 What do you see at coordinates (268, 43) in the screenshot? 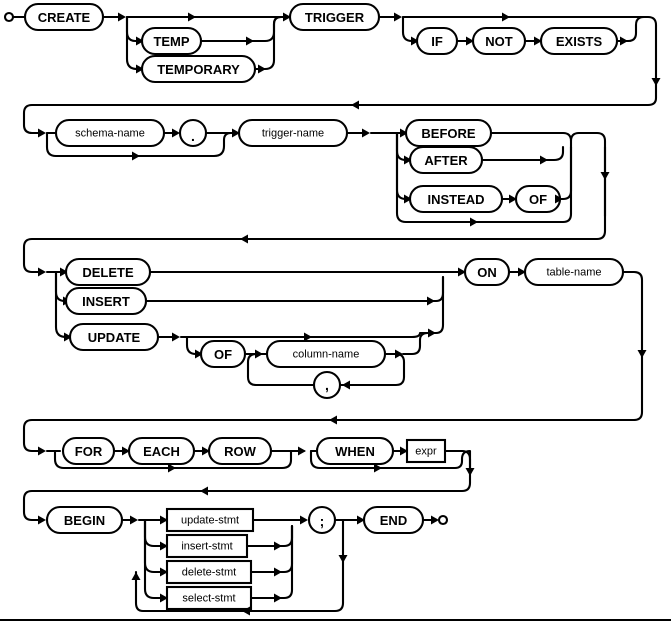
I see `track-temporary-rejoin` at bounding box center [268, 43].